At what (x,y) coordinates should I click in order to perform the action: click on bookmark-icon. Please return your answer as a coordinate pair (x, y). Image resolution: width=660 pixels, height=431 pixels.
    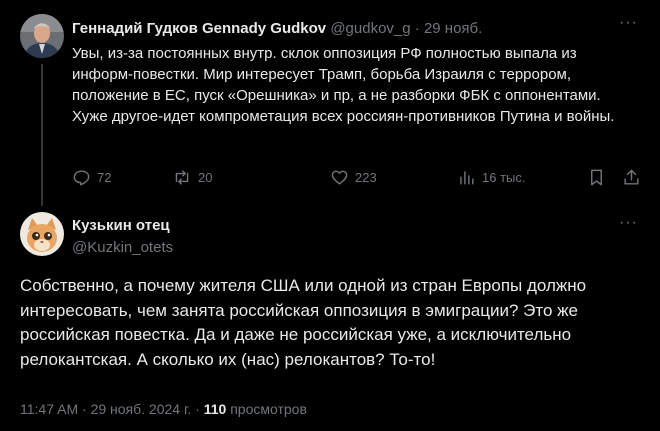
    Looking at the image, I should click on (596, 177).